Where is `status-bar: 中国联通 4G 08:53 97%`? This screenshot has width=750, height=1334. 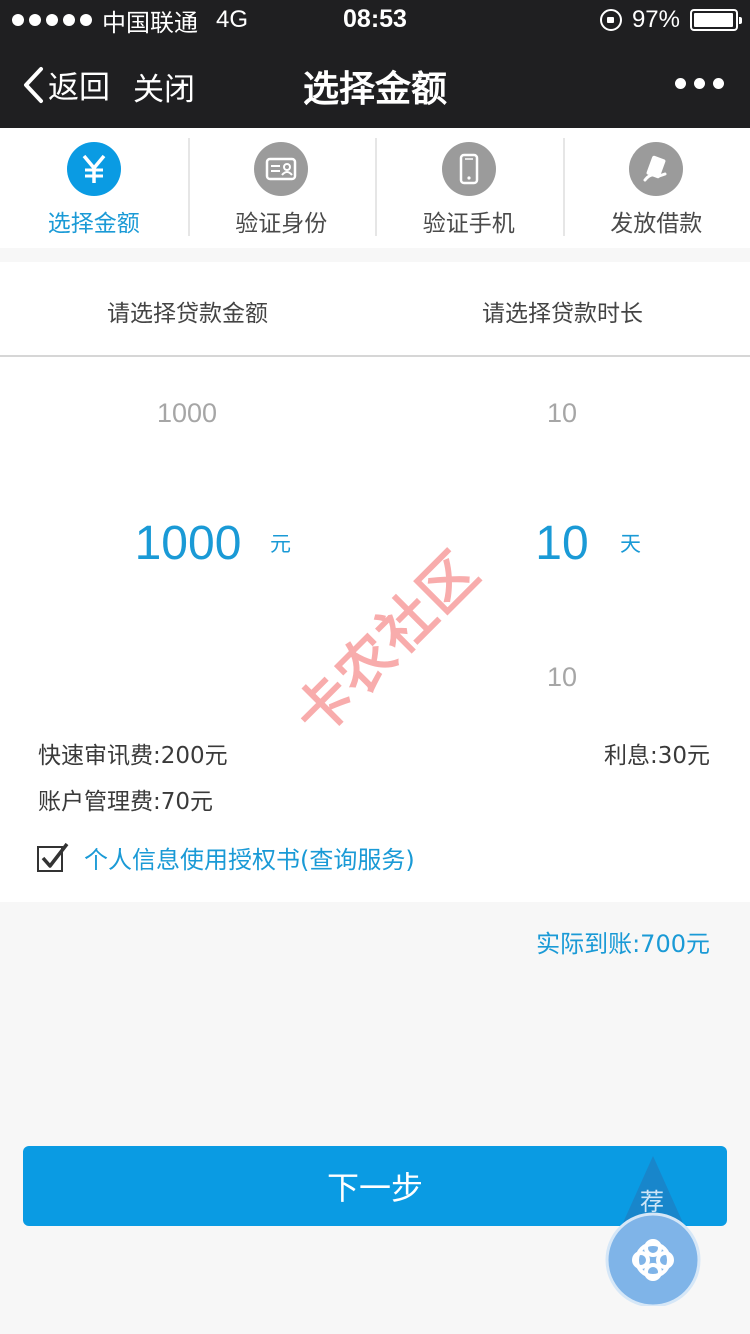 status-bar: 中国联通 4G 08:53 97% is located at coordinates (375, 20).